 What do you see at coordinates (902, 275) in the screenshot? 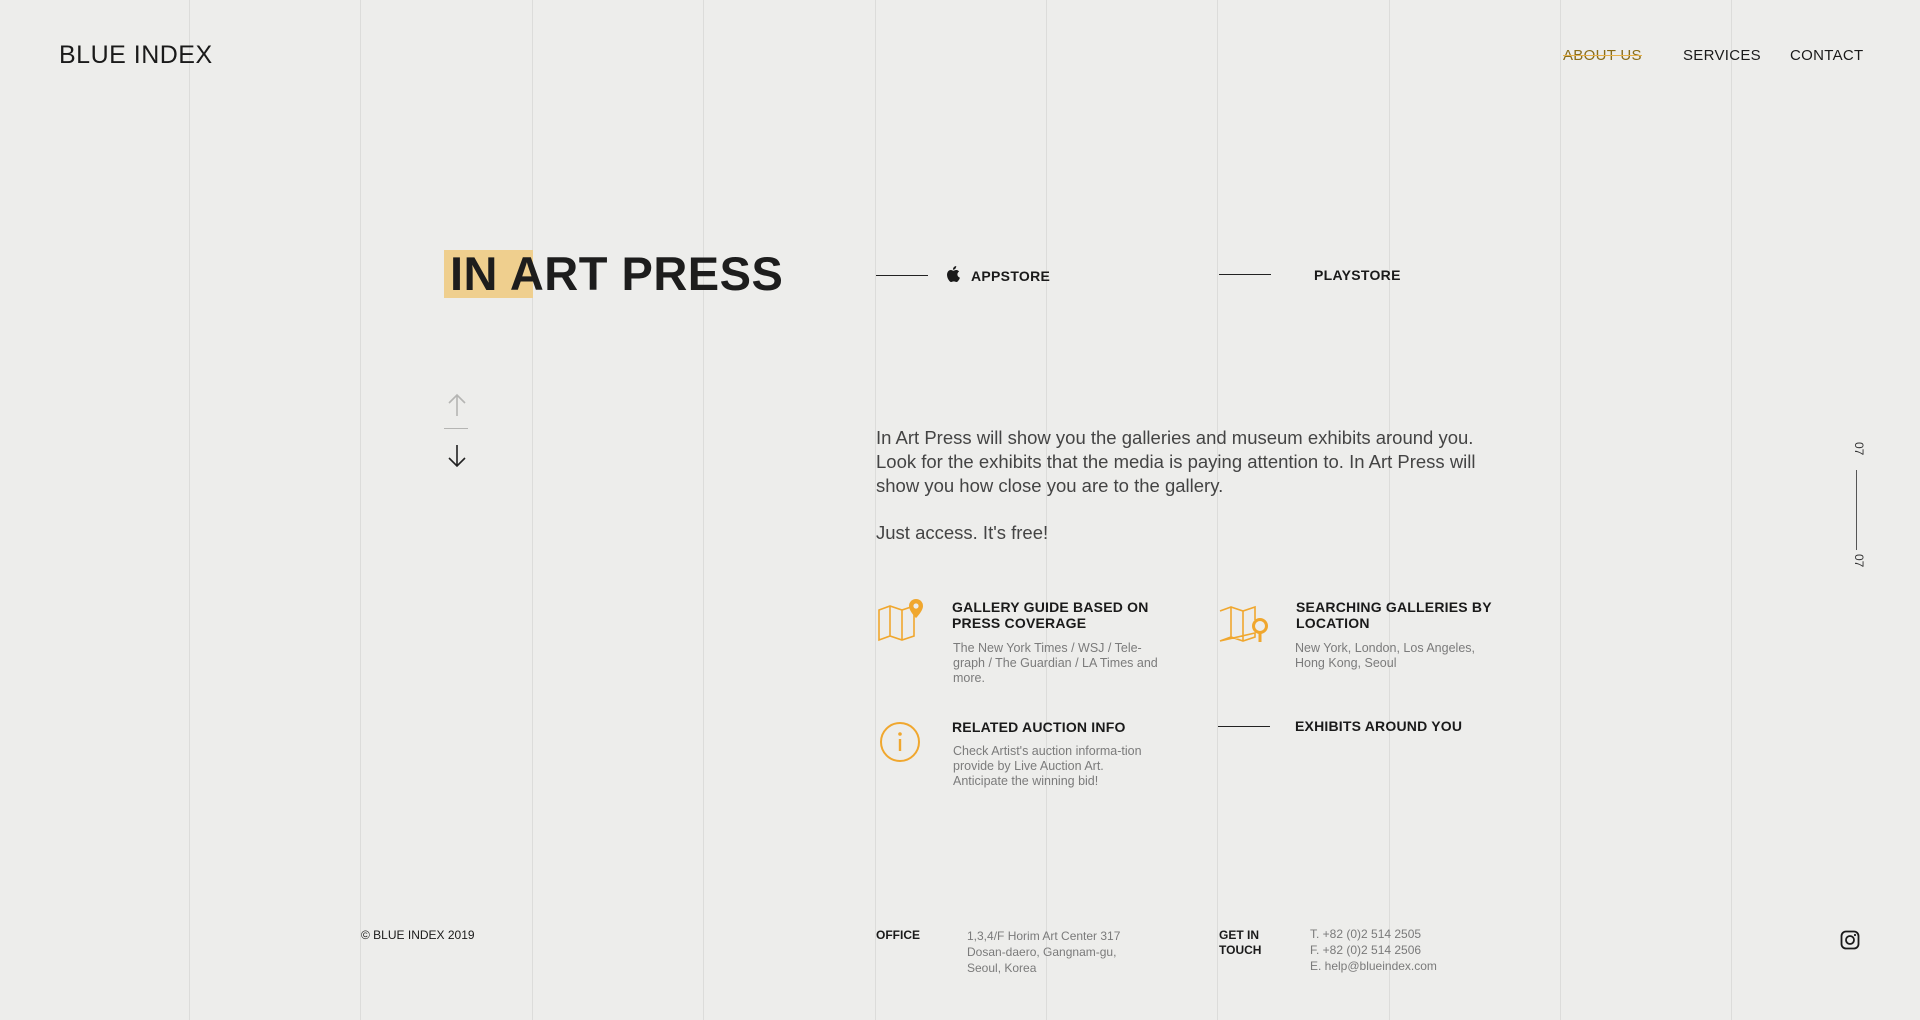
I see `appstore-line` at bounding box center [902, 275].